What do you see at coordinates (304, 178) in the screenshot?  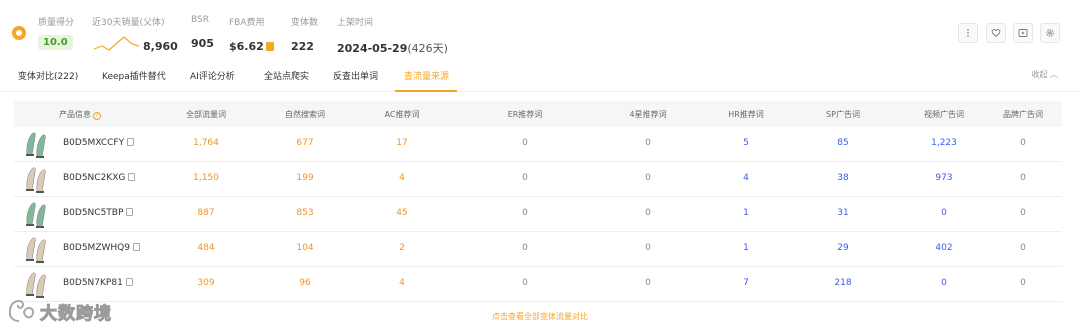 I see `table-cell: 199` at bounding box center [304, 178].